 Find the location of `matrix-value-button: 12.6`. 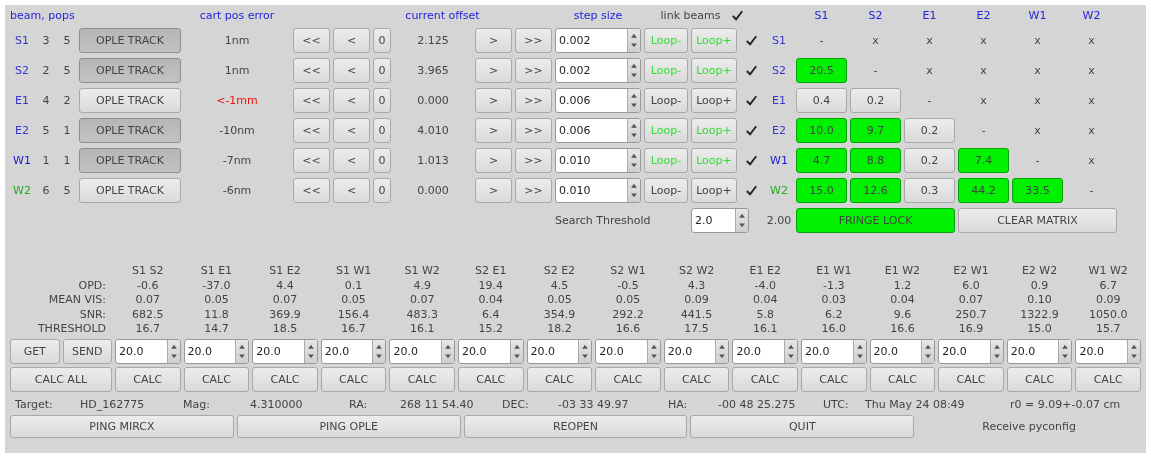

matrix-value-button: 12.6 is located at coordinates (875, 190).